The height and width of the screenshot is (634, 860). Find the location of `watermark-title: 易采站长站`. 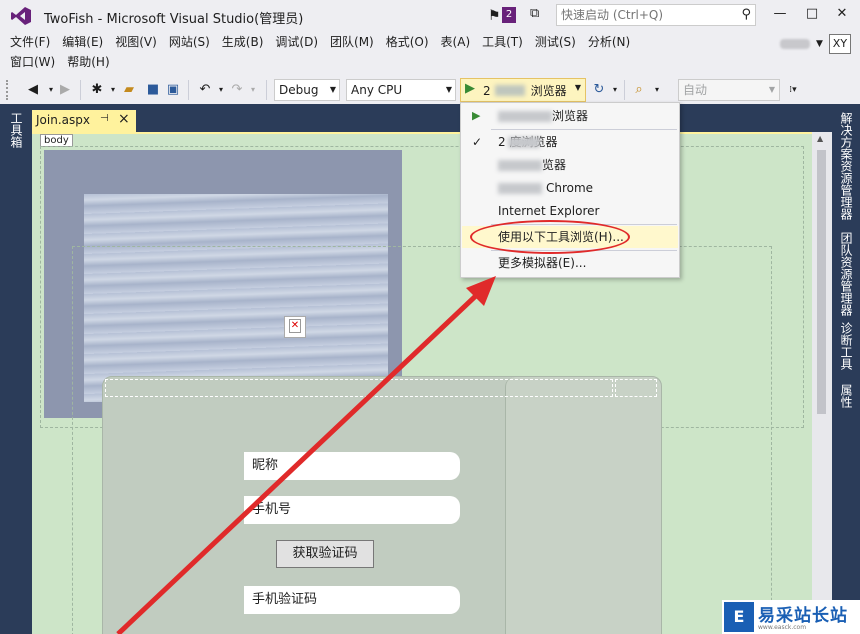

watermark-title: 易采站长站 is located at coordinates (803, 616).